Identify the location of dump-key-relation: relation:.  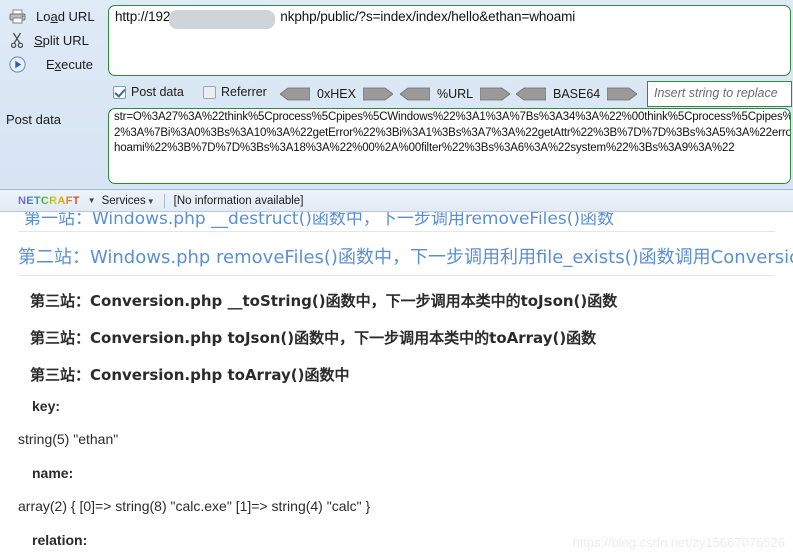
(60, 540).